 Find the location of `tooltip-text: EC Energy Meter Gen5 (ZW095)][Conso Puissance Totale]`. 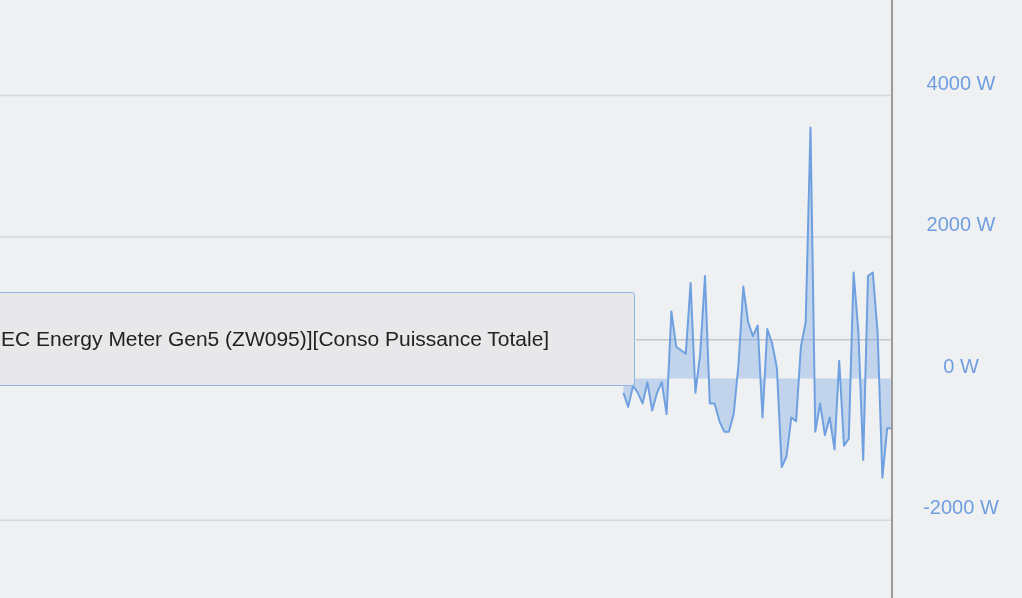

tooltip-text: EC Energy Meter Gen5 (ZW095)][Conso Puissance Totale] is located at coordinates (275, 339).